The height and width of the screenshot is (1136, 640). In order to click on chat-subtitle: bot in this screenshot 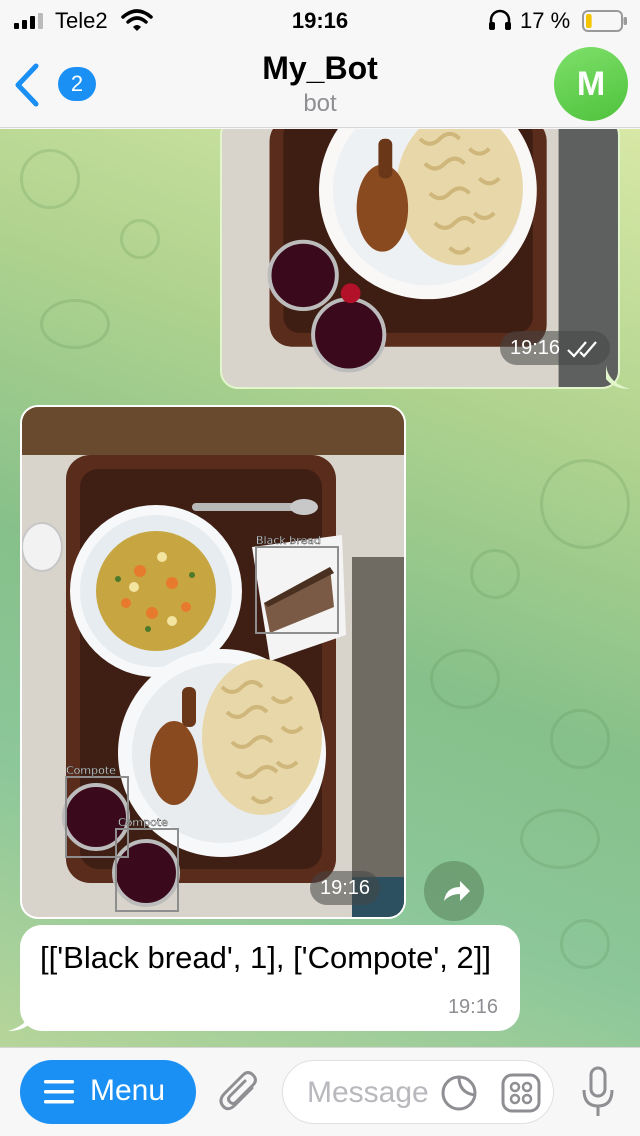, I will do `click(320, 103)`.